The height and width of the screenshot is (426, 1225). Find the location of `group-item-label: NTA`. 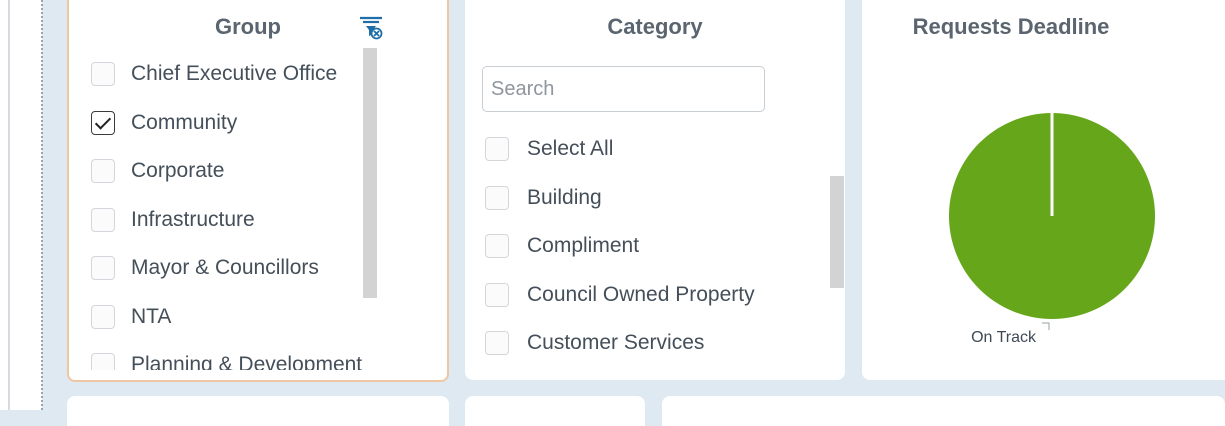

group-item-label: NTA is located at coordinates (151, 316).